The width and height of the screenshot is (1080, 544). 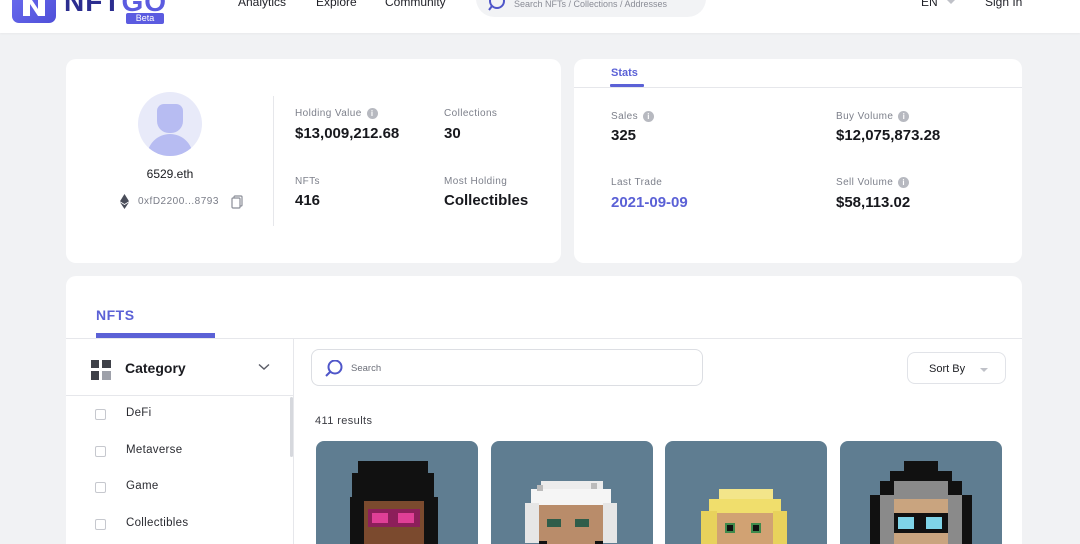 What do you see at coordinates (347, 133) in the screenshot?
I see `holding-value: $13,009,212.68` at bounding box center [347, 133].